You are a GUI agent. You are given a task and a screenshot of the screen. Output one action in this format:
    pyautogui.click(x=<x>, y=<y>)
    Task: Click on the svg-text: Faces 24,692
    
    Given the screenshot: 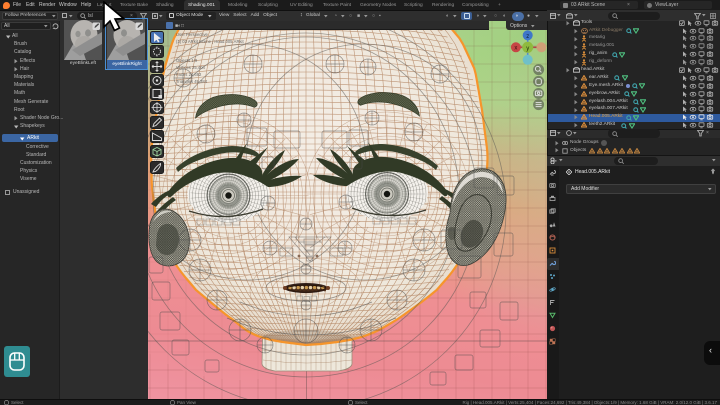 What is the action you would take?
    pyautogui.click(x=189, y=74)
    